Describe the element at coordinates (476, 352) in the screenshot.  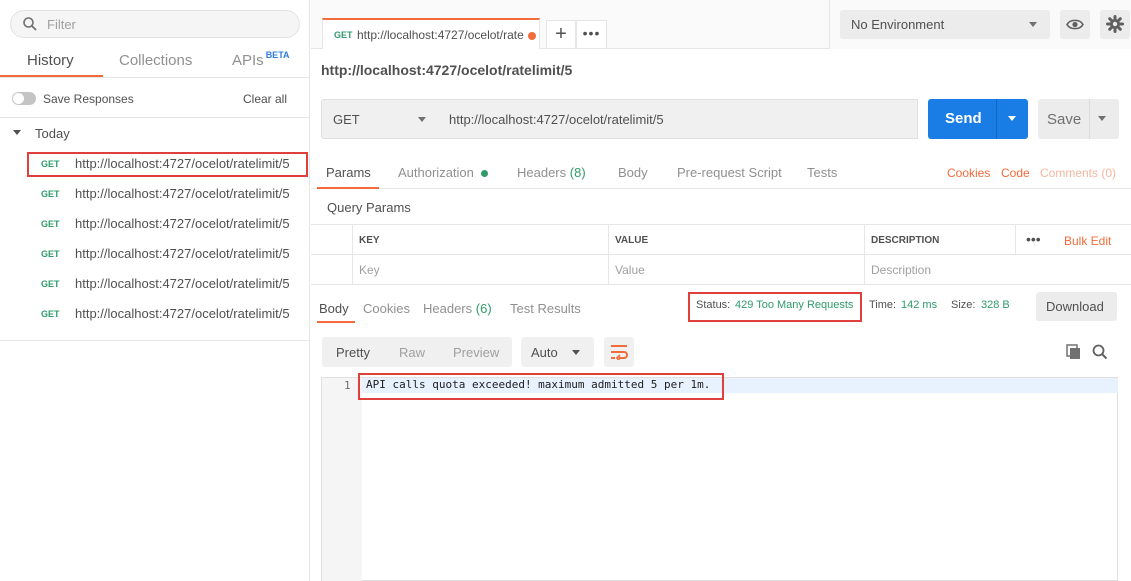
I see `preview-button: Preview` at that location.